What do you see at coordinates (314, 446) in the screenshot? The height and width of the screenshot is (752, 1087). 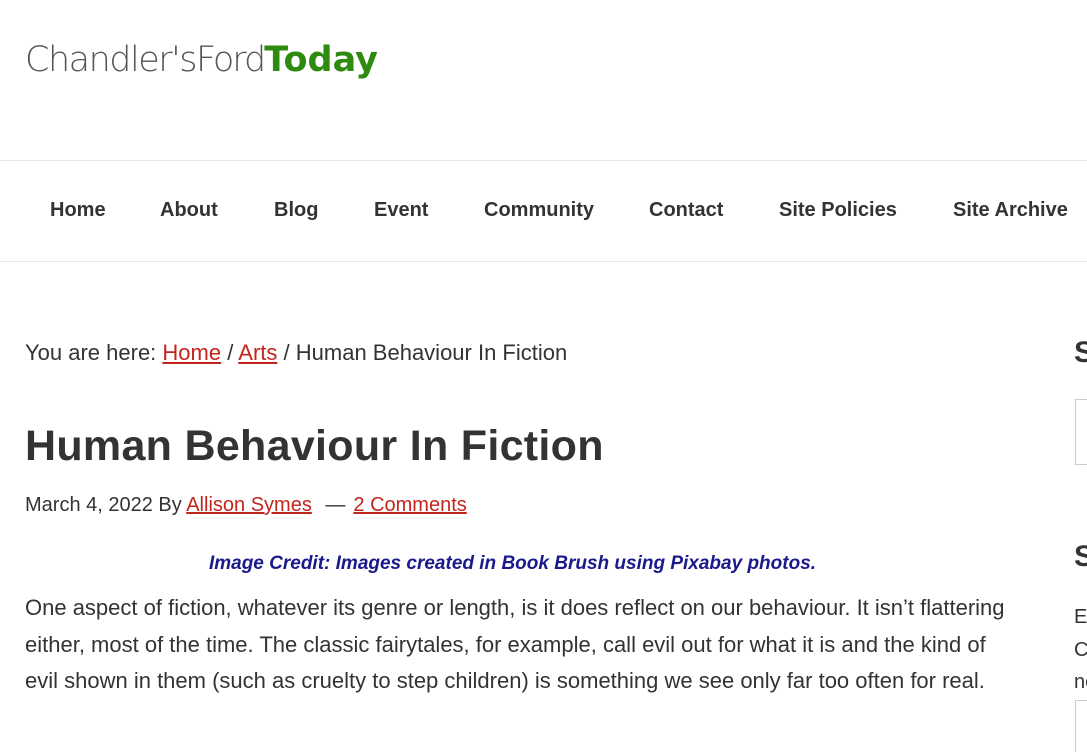 I see `post-title: Human Behaviour In Fiction` at bounding box center [314, 446].